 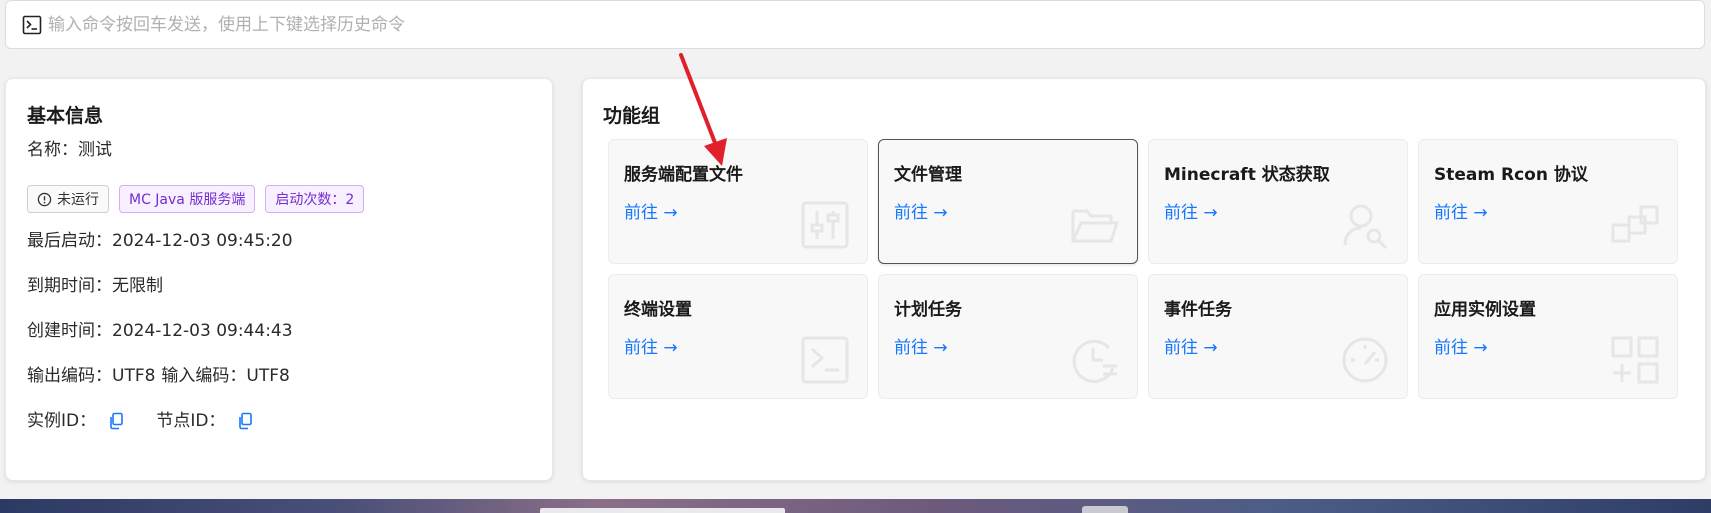 What do you see at coordinates (78, 200) in the screenshot?
I see `status-label: 未运行` at bounding box center [78, 200].